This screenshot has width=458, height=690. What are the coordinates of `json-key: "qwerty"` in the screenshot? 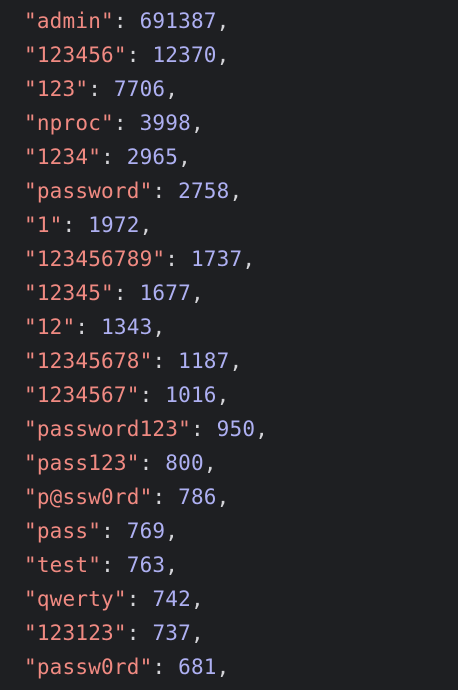 It's located at (75, 599).